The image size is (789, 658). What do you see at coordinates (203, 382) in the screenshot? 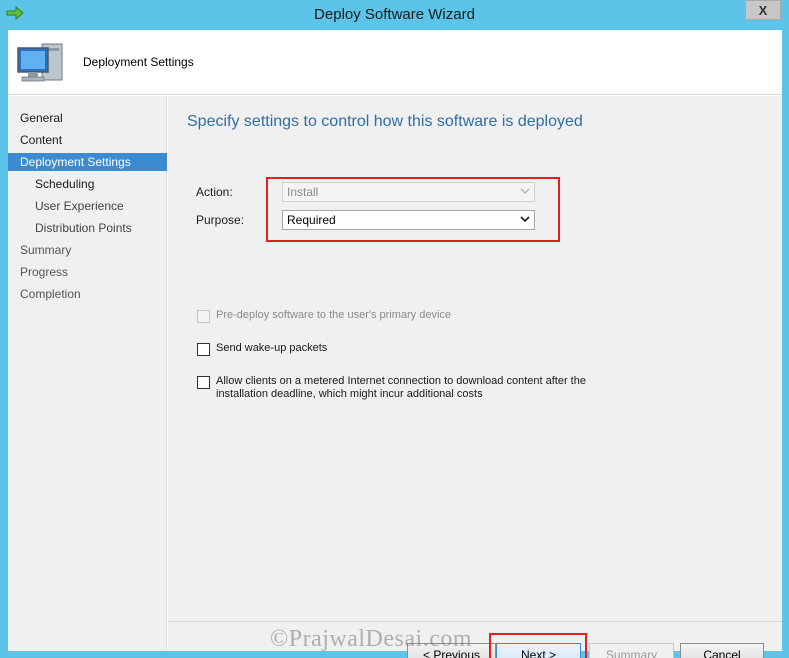
I see `metered-connection-checkbox` at bounding box center [203, 382].